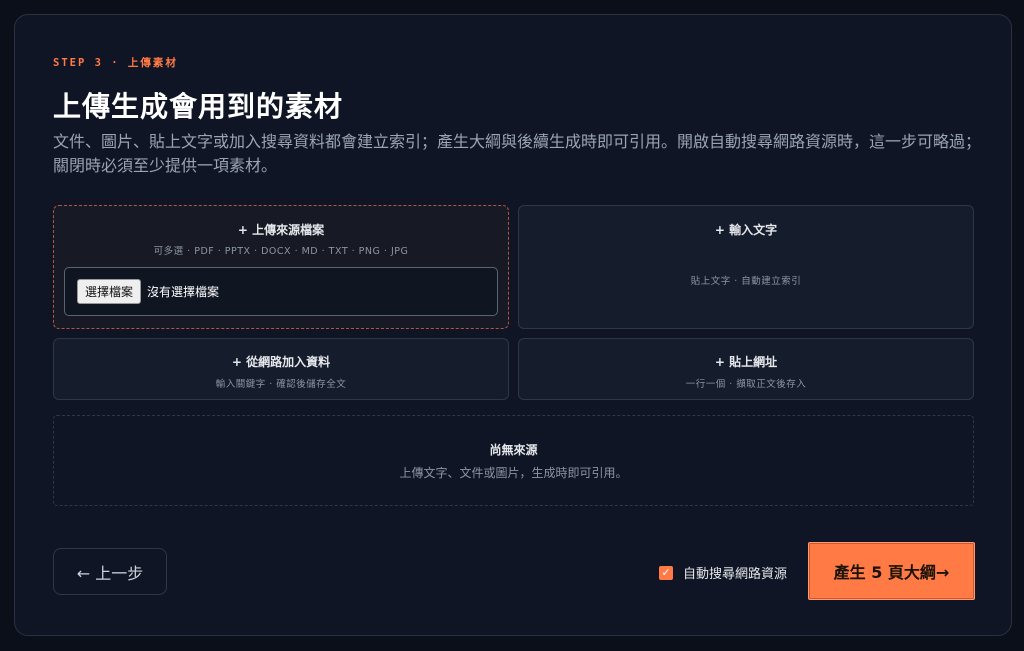 The image size is (1024, 651). I want to click on url-input-panel: + 貼上網址 一行一個 · 擷取正文後存入, so click(746, 369).